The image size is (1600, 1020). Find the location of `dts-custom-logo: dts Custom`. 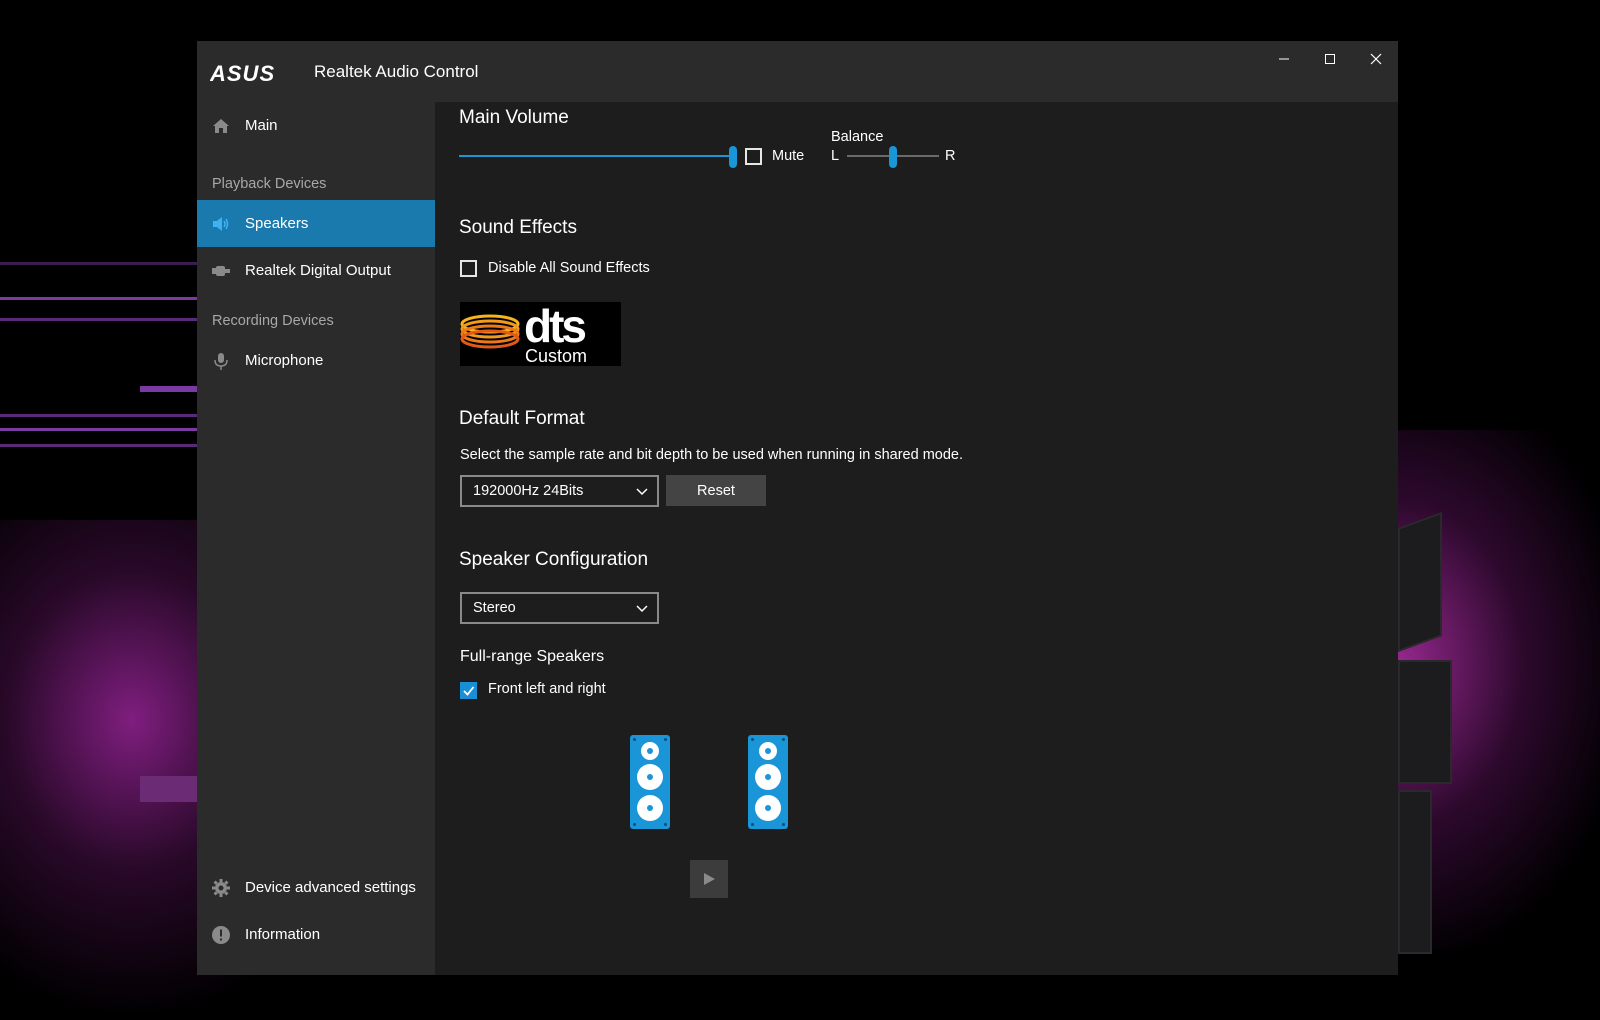

dts-custom-logo: dts Custom is located at coordinates (540, 334).